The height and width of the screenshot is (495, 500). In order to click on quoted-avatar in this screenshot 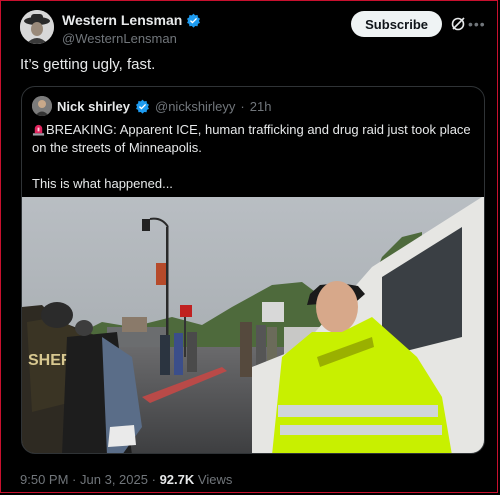, I will do `click(42, 106)`.